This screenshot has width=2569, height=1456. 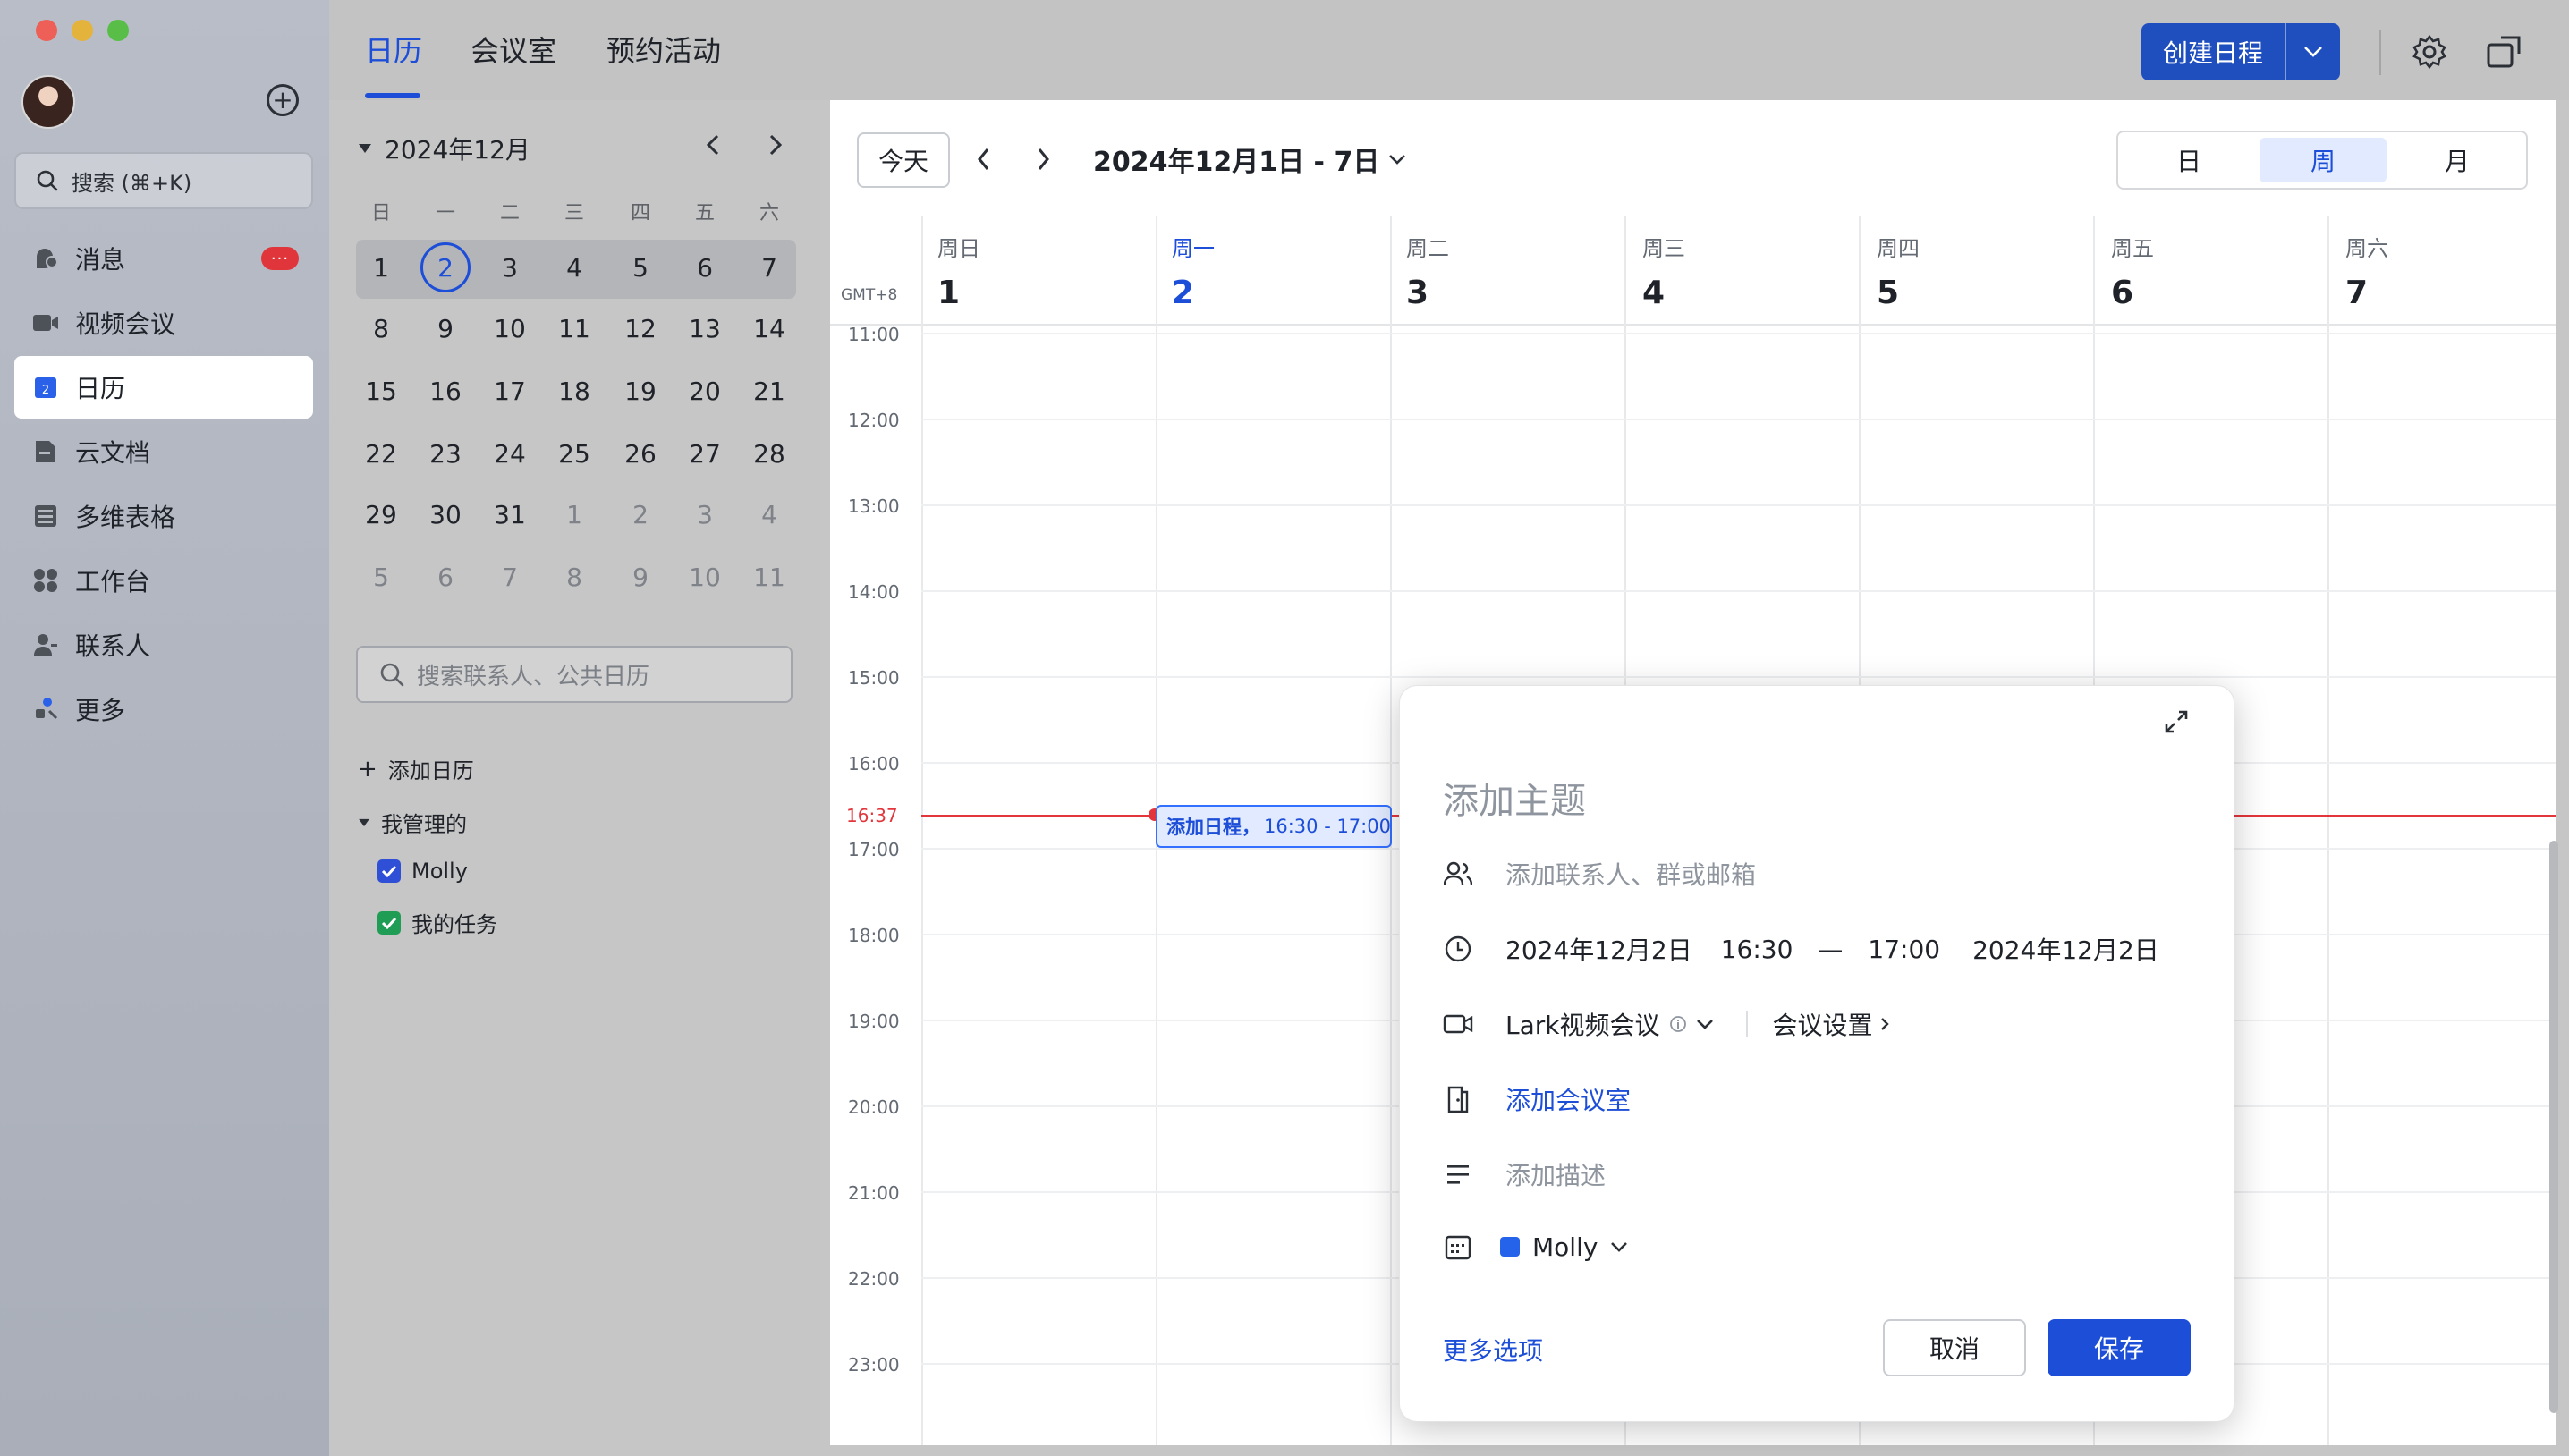 What do you see at coordinates (1955, 1347) in the screenshot?
I see `cancel-button: 取消` at bounding box center [1955, 1347].